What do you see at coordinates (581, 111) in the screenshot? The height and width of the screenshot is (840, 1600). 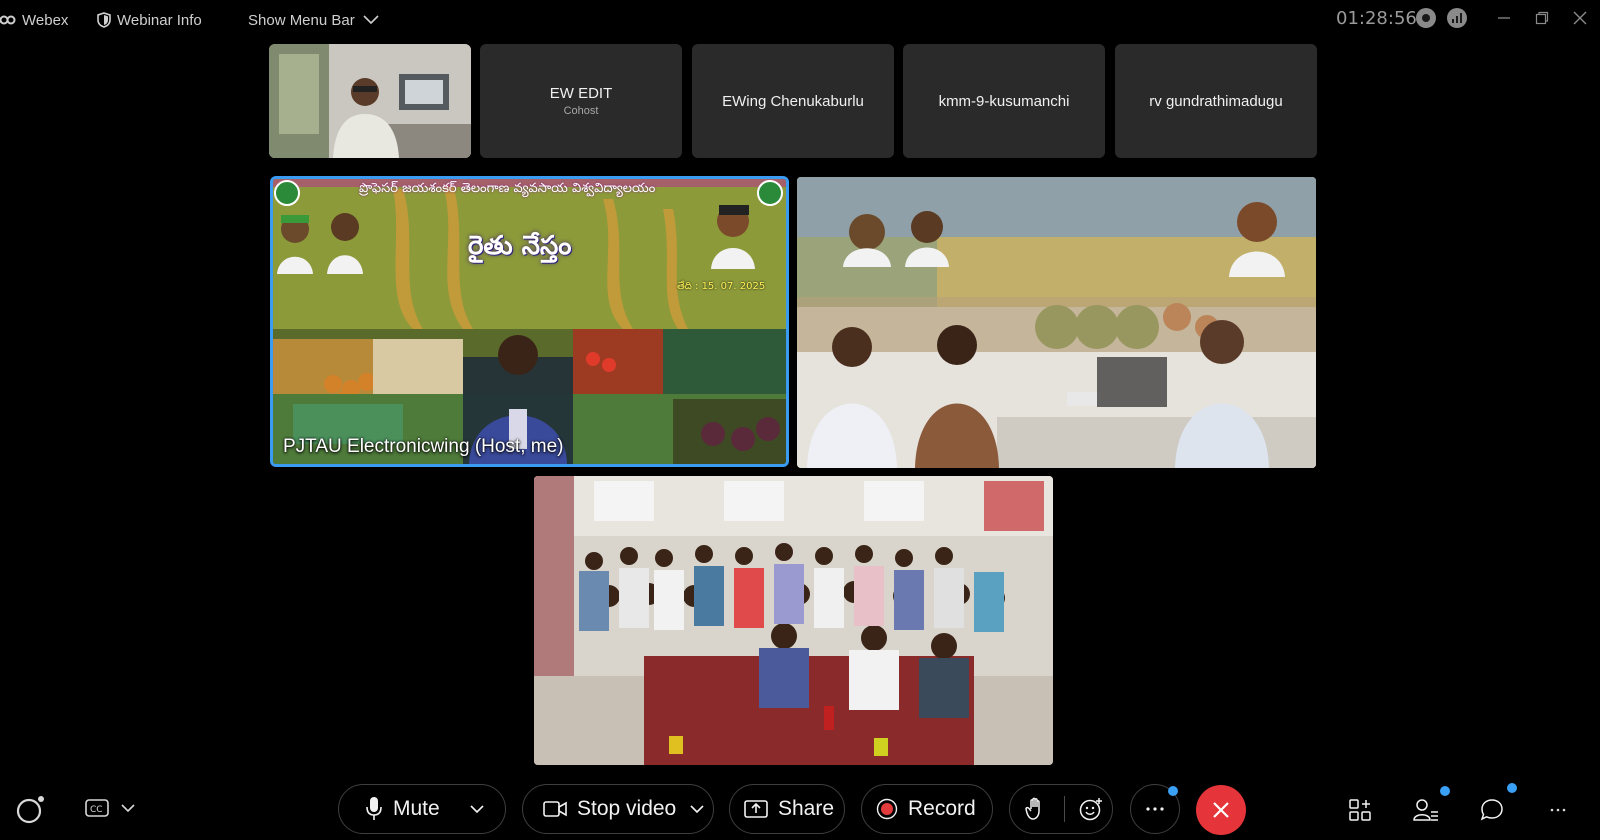 I see `participant-role: Cohost` at bounding box center [581, 111].